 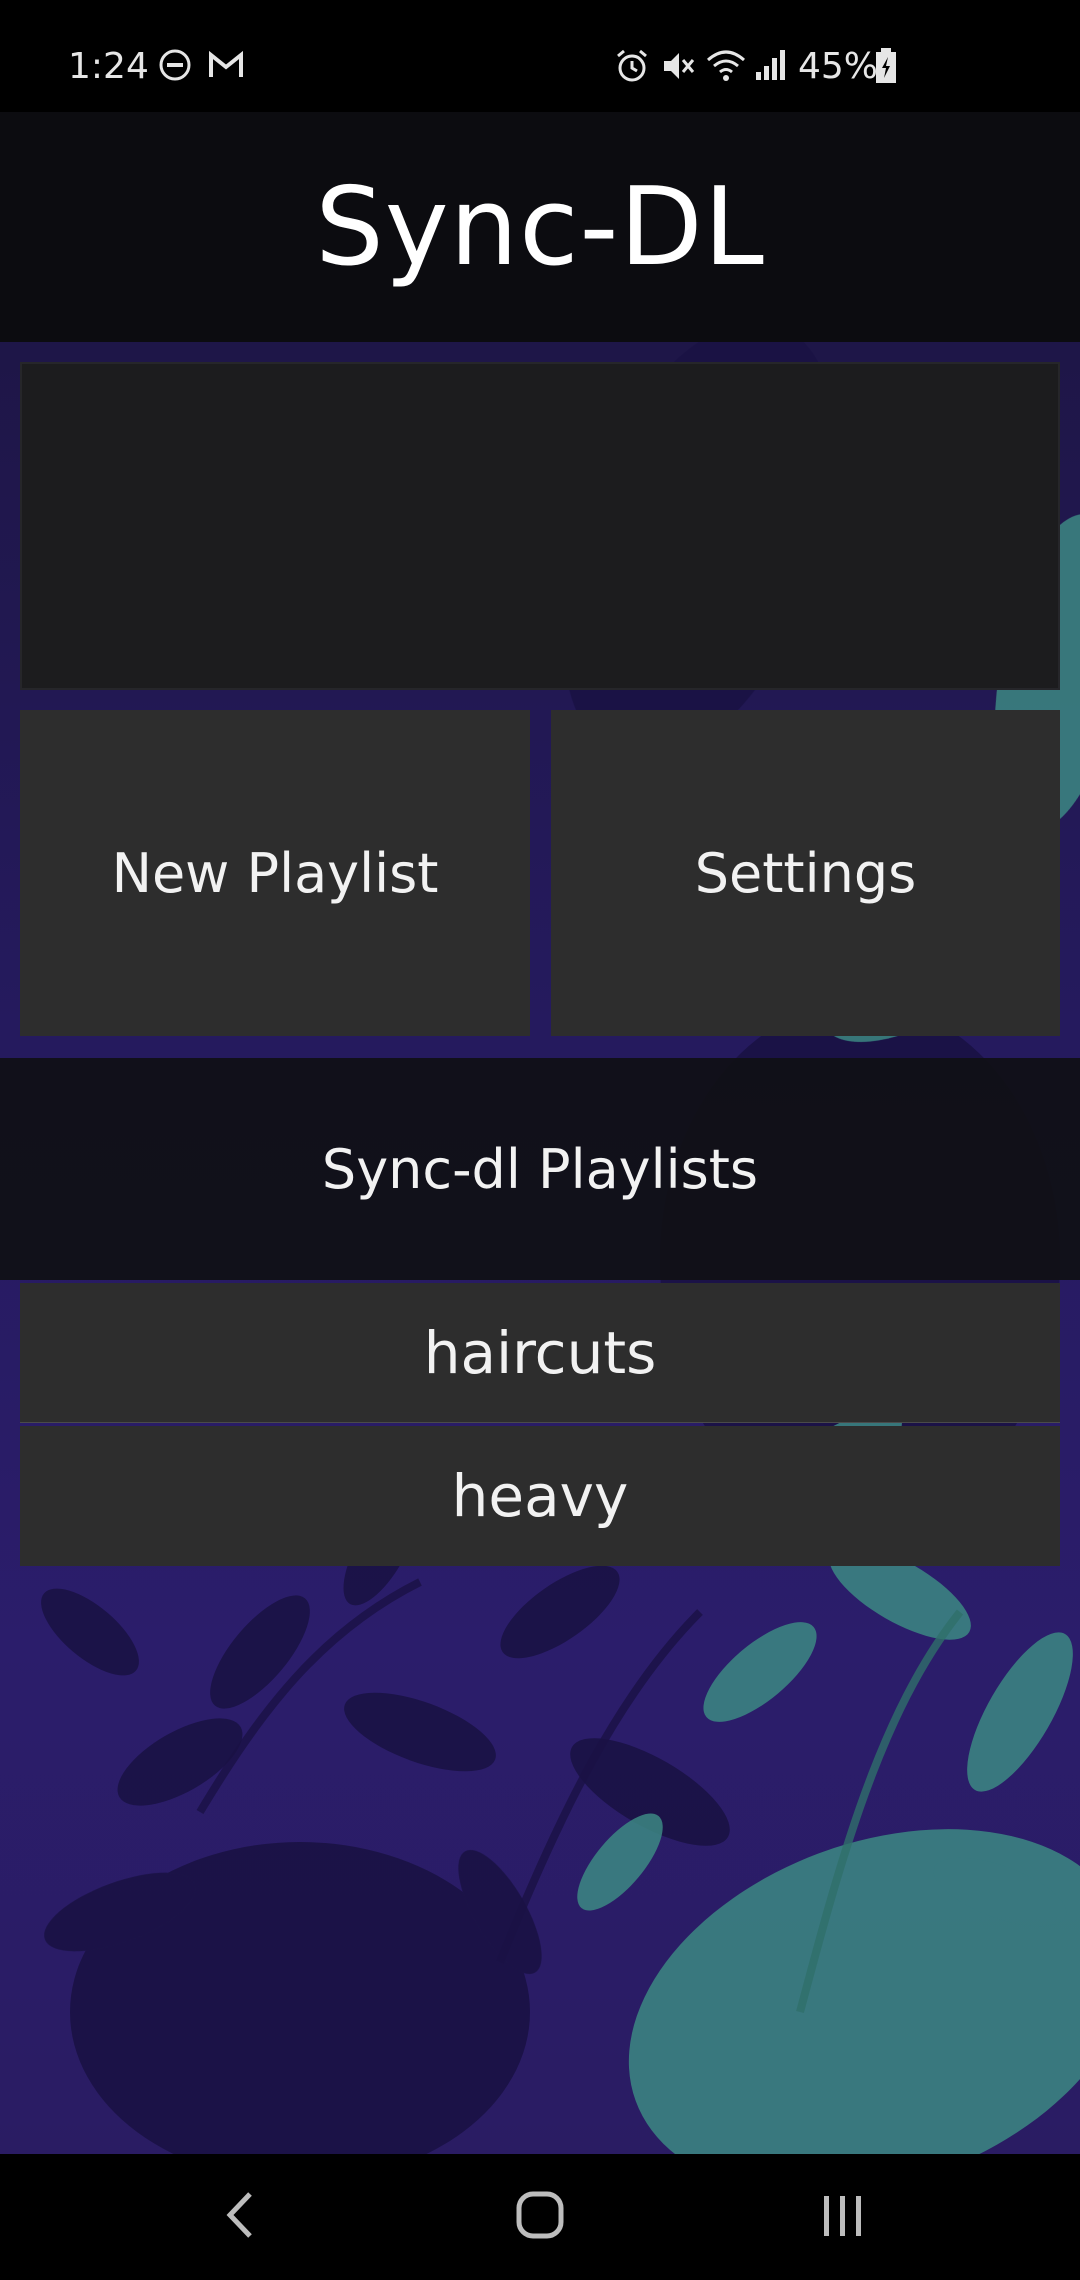 What do you see at coordinates (838, 66) in the screenshot?
I see `battery-percent: 45%` at bounding box center [838, 66].